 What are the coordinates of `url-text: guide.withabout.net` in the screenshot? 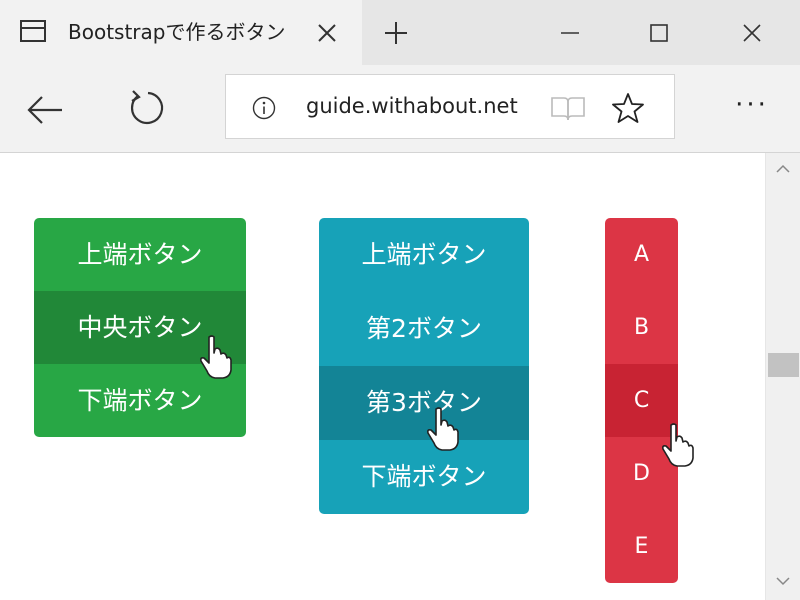 It's located at (415, 106).